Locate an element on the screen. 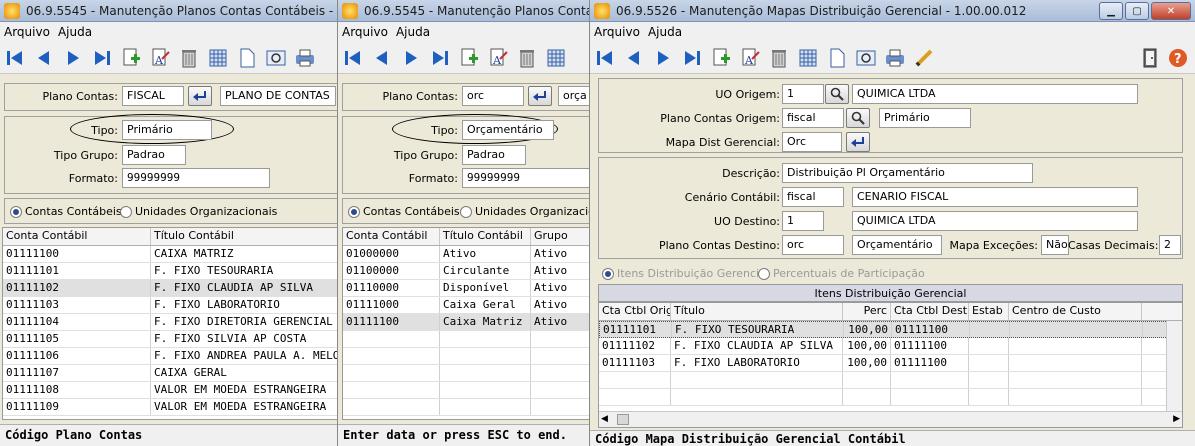 The height and width of the screenshot is (446, 1195). table-row: 01111106 F. FIXO ANDREA PAULA A. MELO is located at coordinates (170, 356).